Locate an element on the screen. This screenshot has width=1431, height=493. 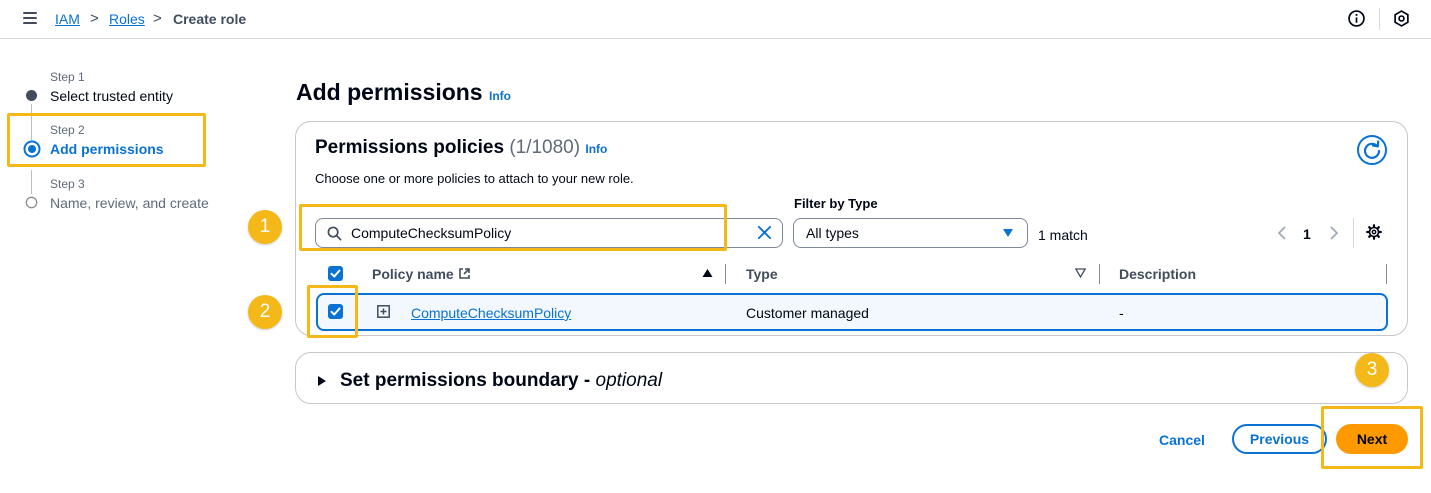
notifications-icon is located at coordinates (1401, 18).